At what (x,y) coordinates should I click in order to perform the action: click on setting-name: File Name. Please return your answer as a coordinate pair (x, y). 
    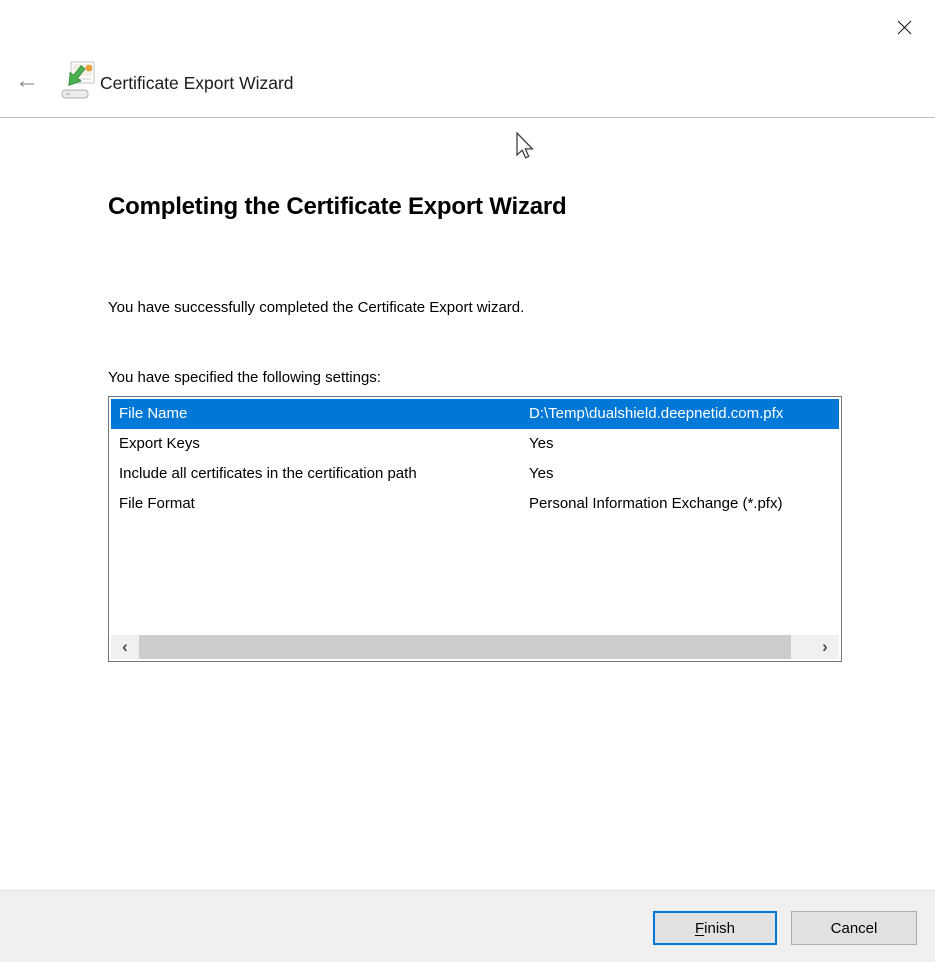
    Looking at the image, I should click on (153, 413).